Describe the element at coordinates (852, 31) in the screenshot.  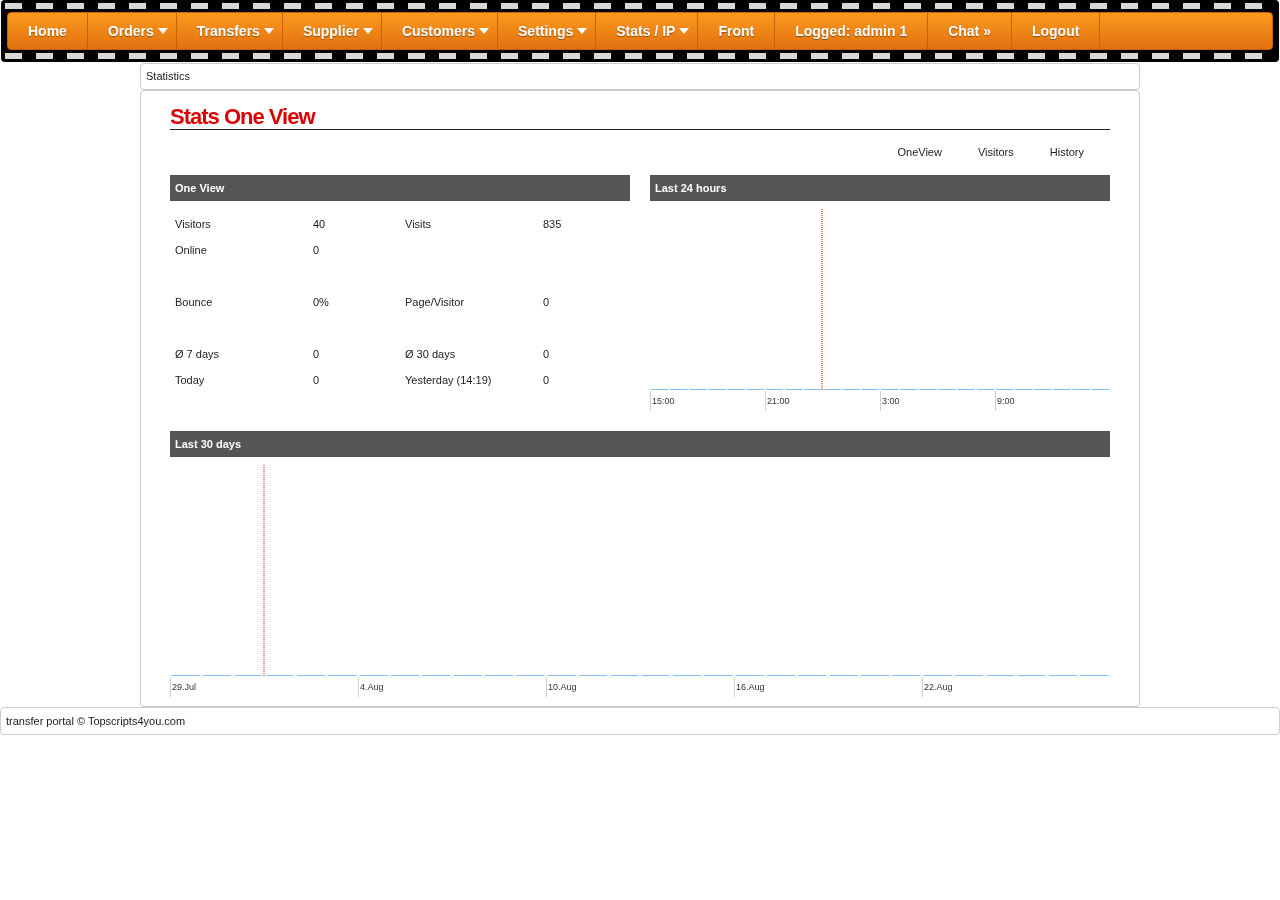
I see `nav-item: Logged: admin 1` at that location.